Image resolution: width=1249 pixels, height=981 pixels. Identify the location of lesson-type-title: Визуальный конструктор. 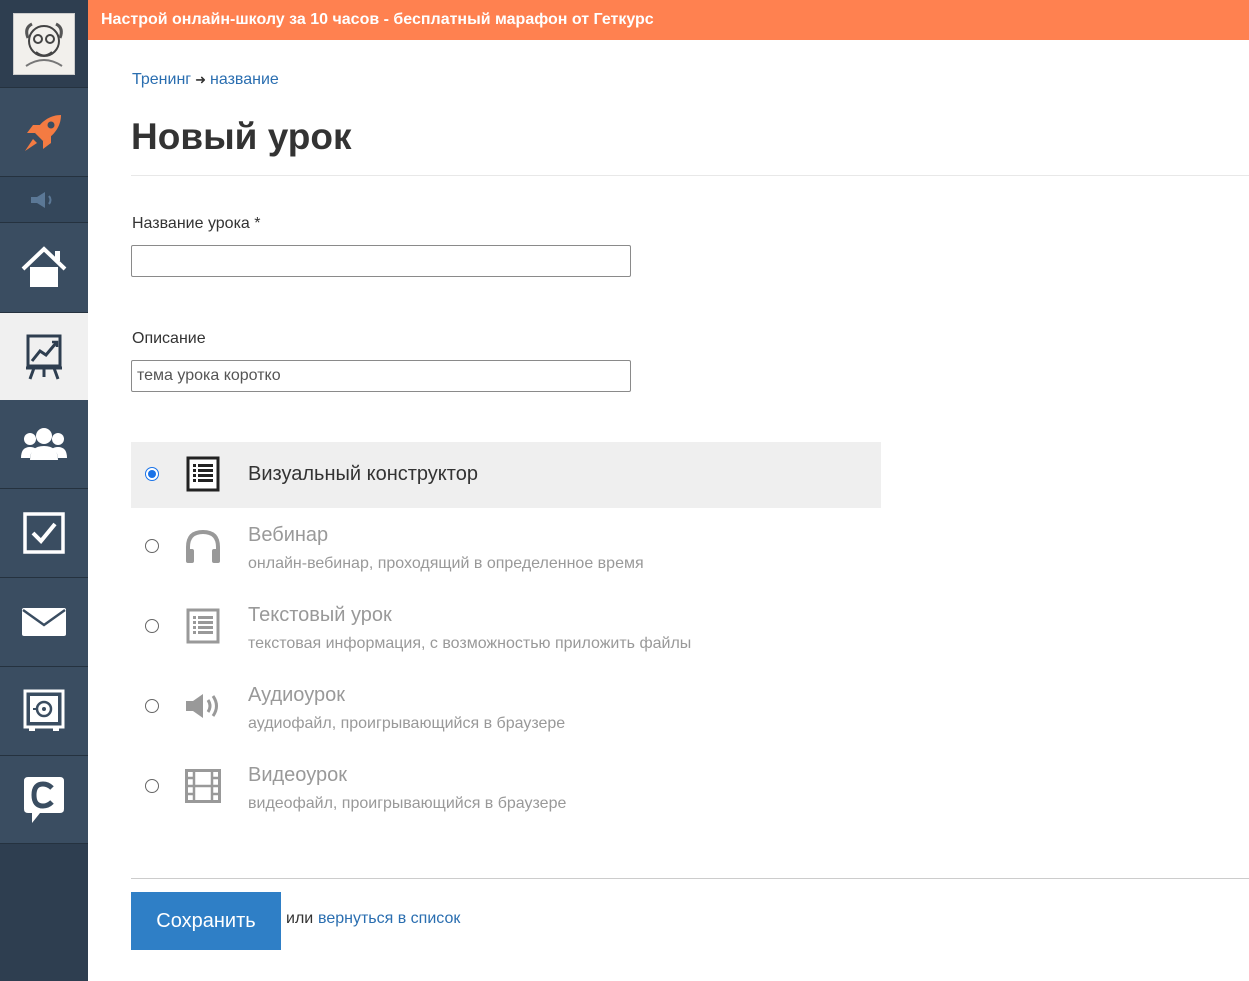
(363, 474).